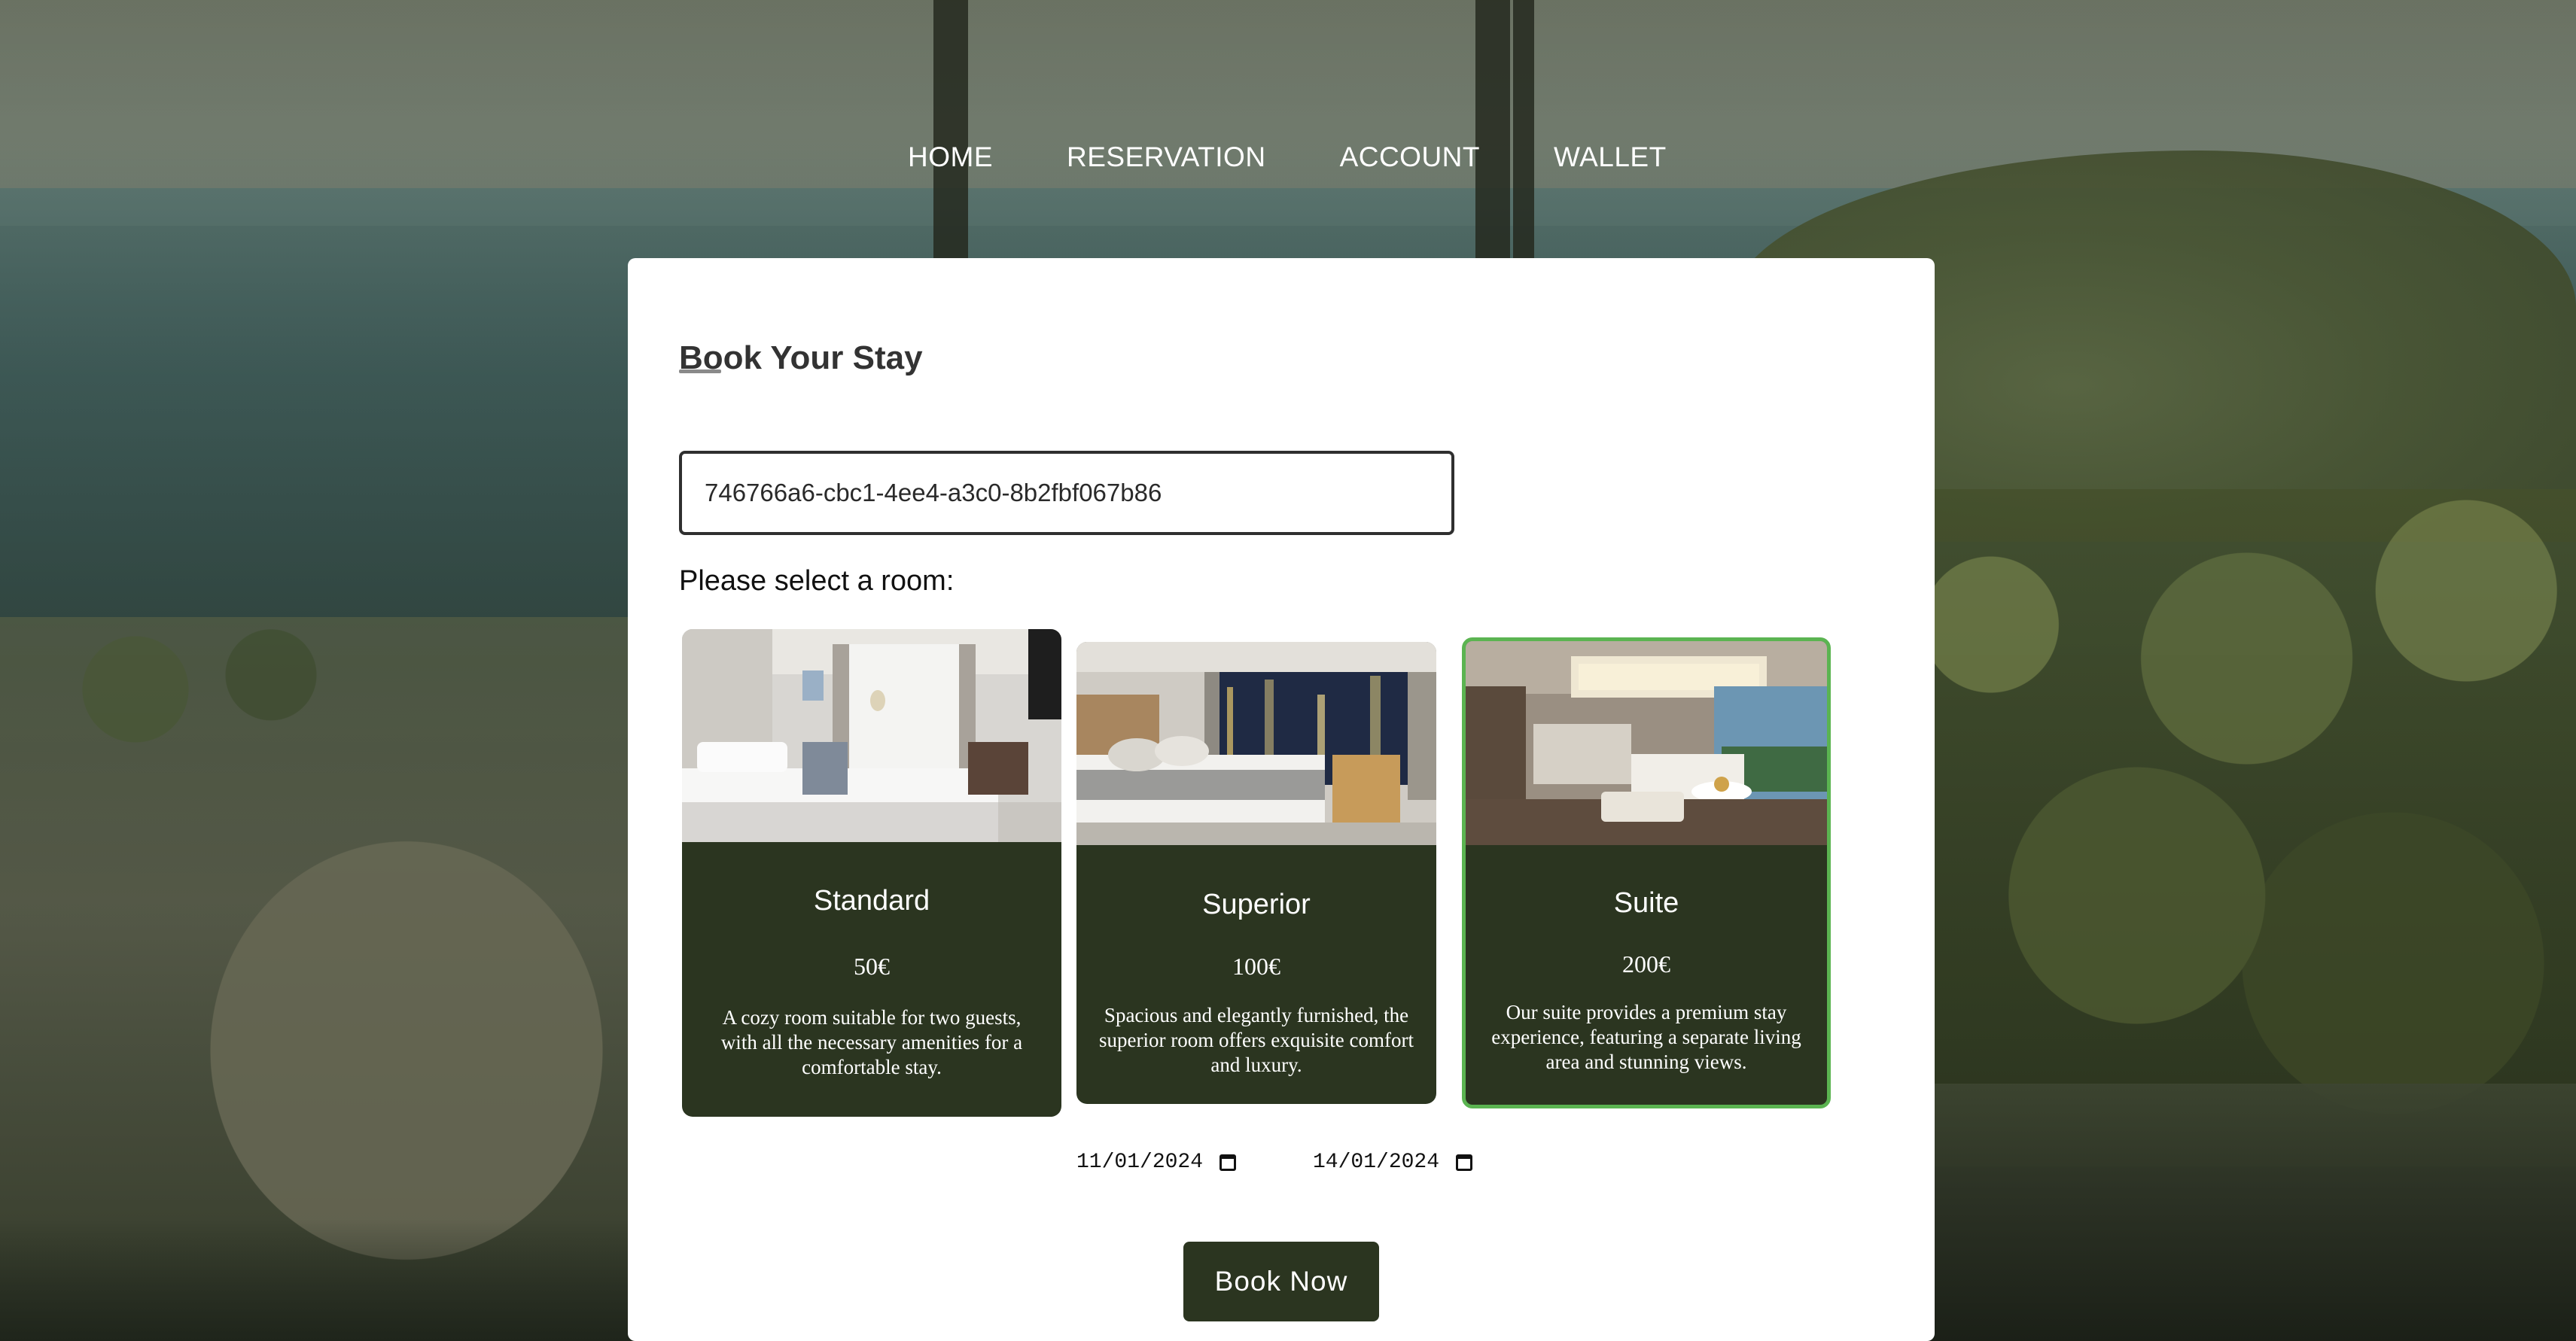 This screenshot has height=1341, width=2576. What do you see at coordinates (951, 157) in the screenshot?
I see `nav-home: HOME` at bounding box center [951, 157].